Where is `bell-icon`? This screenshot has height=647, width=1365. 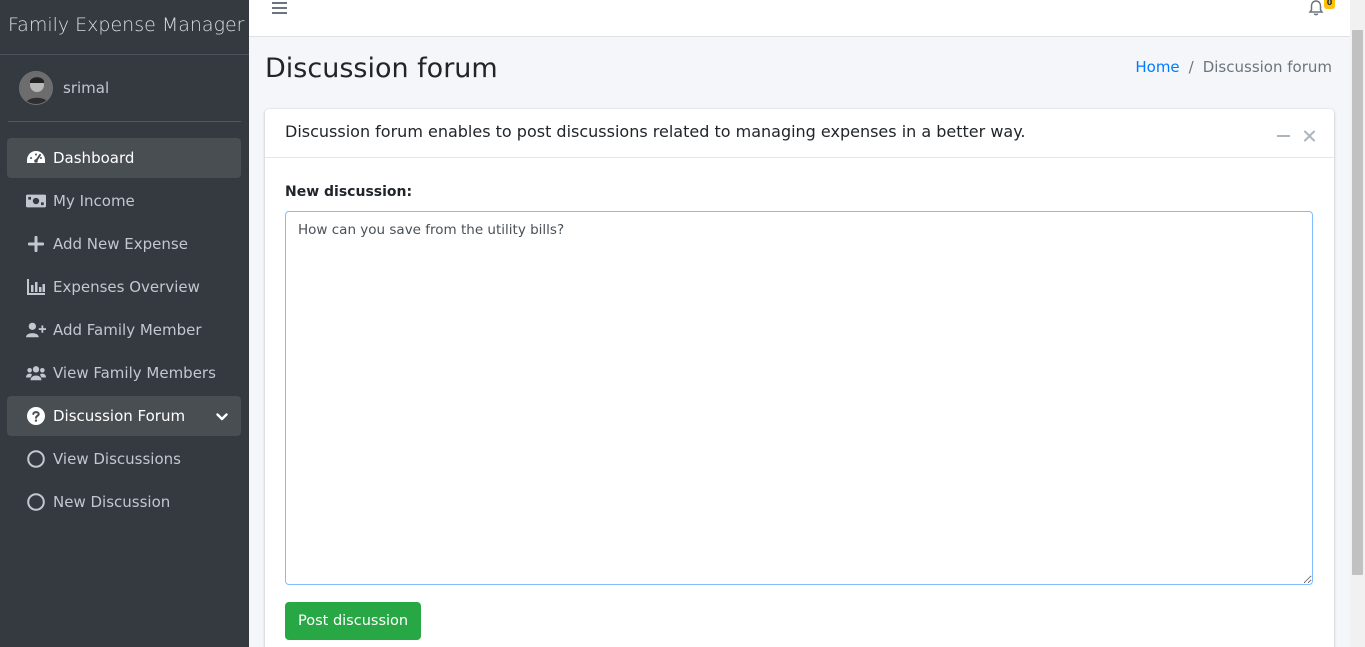
bell-icon is located at coordinates (1316, 10).